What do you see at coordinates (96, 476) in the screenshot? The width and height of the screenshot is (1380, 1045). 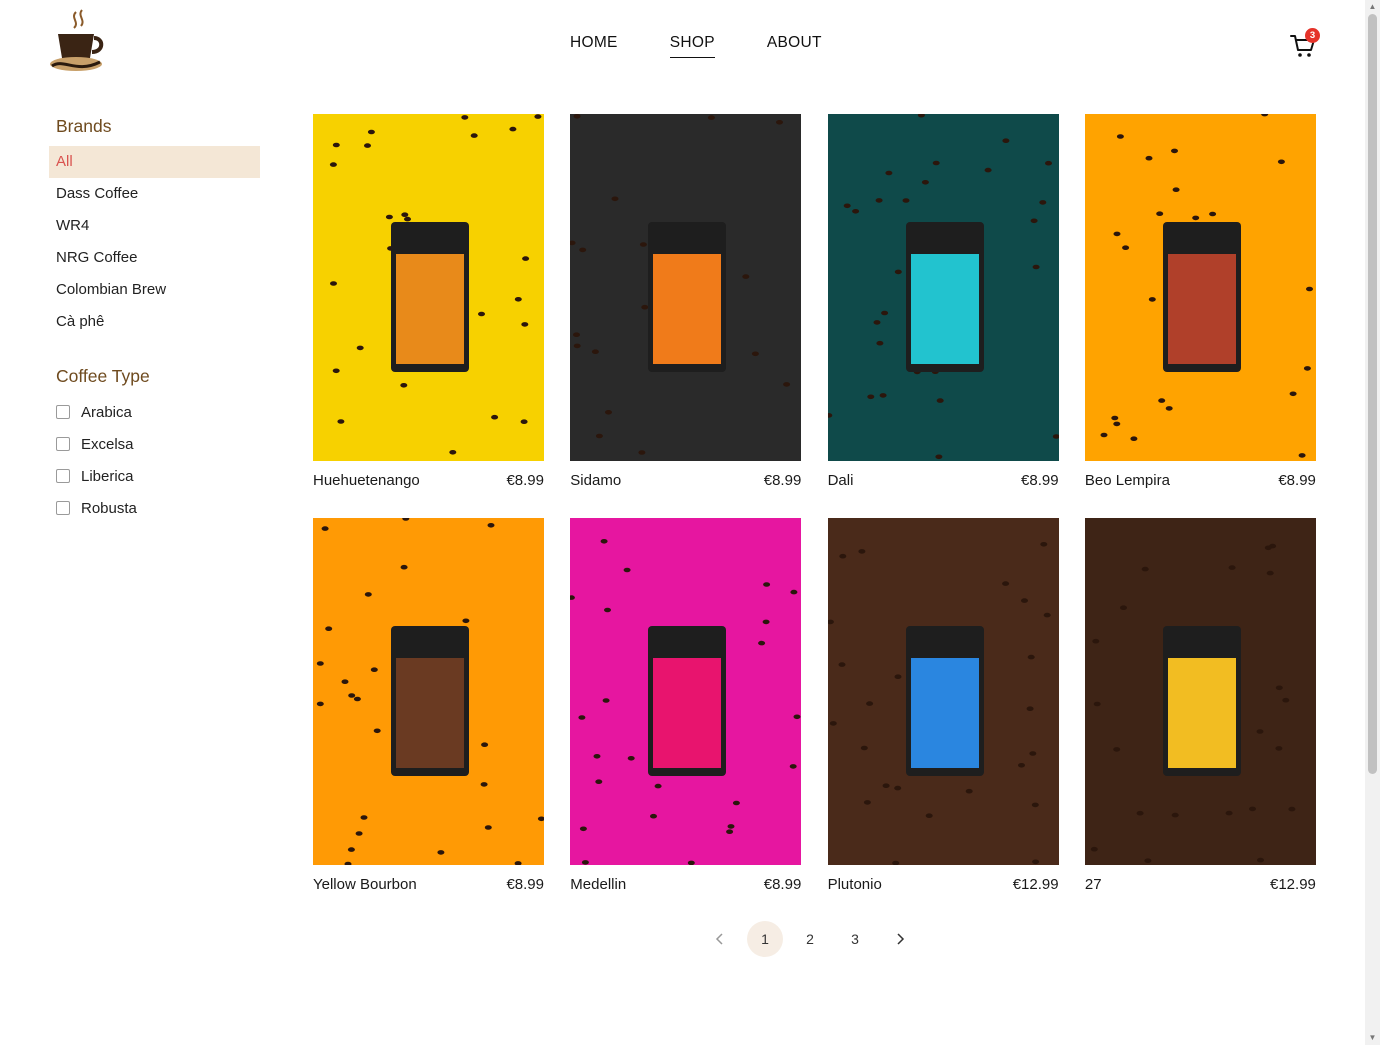 I see `type-filter-liberica: Liberica` at bounding box center [96, 476].